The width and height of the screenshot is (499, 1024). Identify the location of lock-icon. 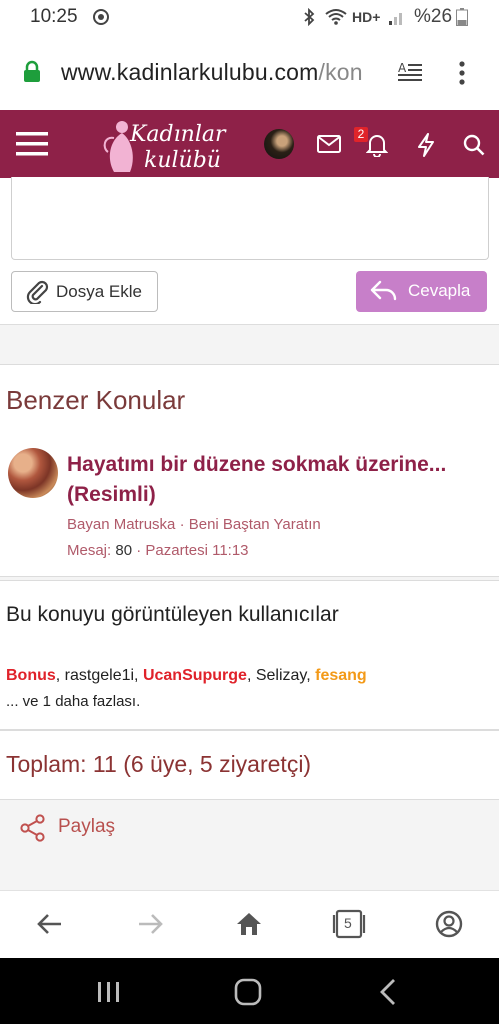
(32, 74).